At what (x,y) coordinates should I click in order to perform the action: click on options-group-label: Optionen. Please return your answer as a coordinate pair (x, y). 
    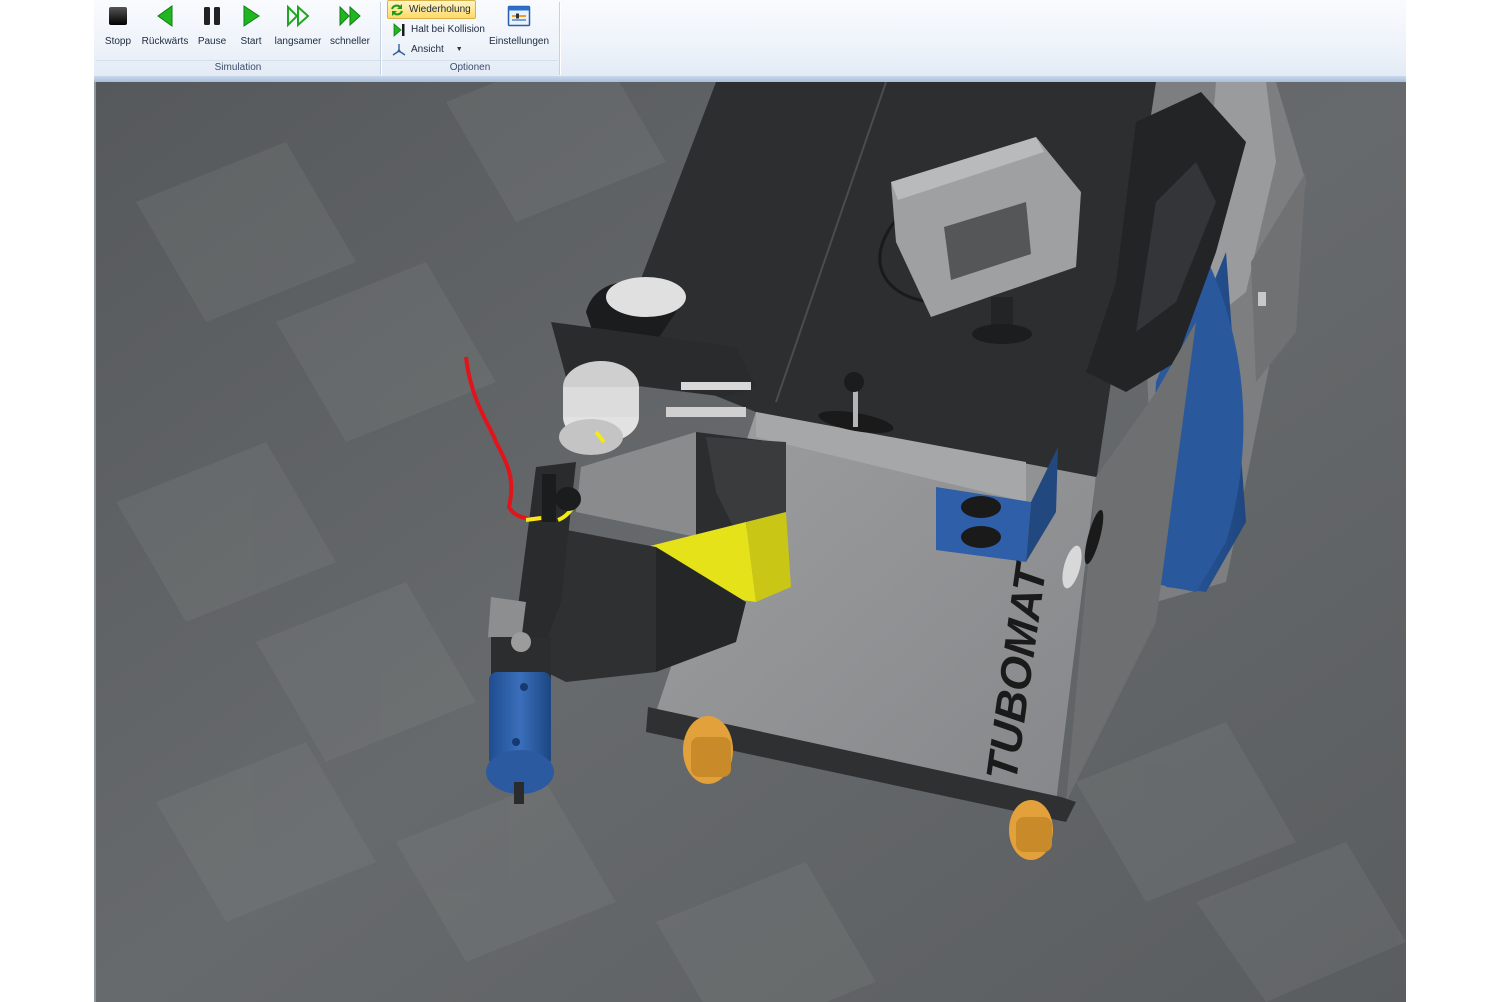
    Looking at the image, I should click on (470, 67).